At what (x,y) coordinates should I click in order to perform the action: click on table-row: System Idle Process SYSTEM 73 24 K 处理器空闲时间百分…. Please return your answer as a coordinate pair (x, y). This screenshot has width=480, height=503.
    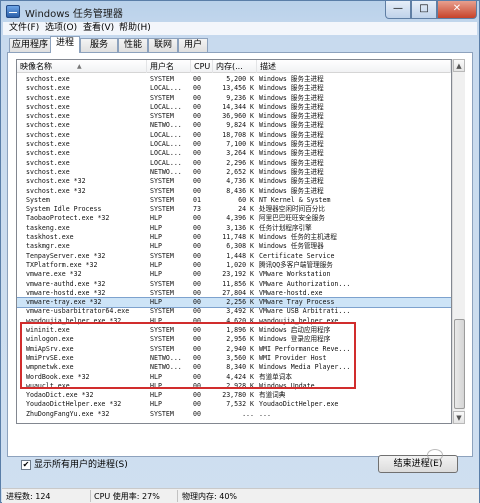
    Looking at the image, I should click on (234, 209).